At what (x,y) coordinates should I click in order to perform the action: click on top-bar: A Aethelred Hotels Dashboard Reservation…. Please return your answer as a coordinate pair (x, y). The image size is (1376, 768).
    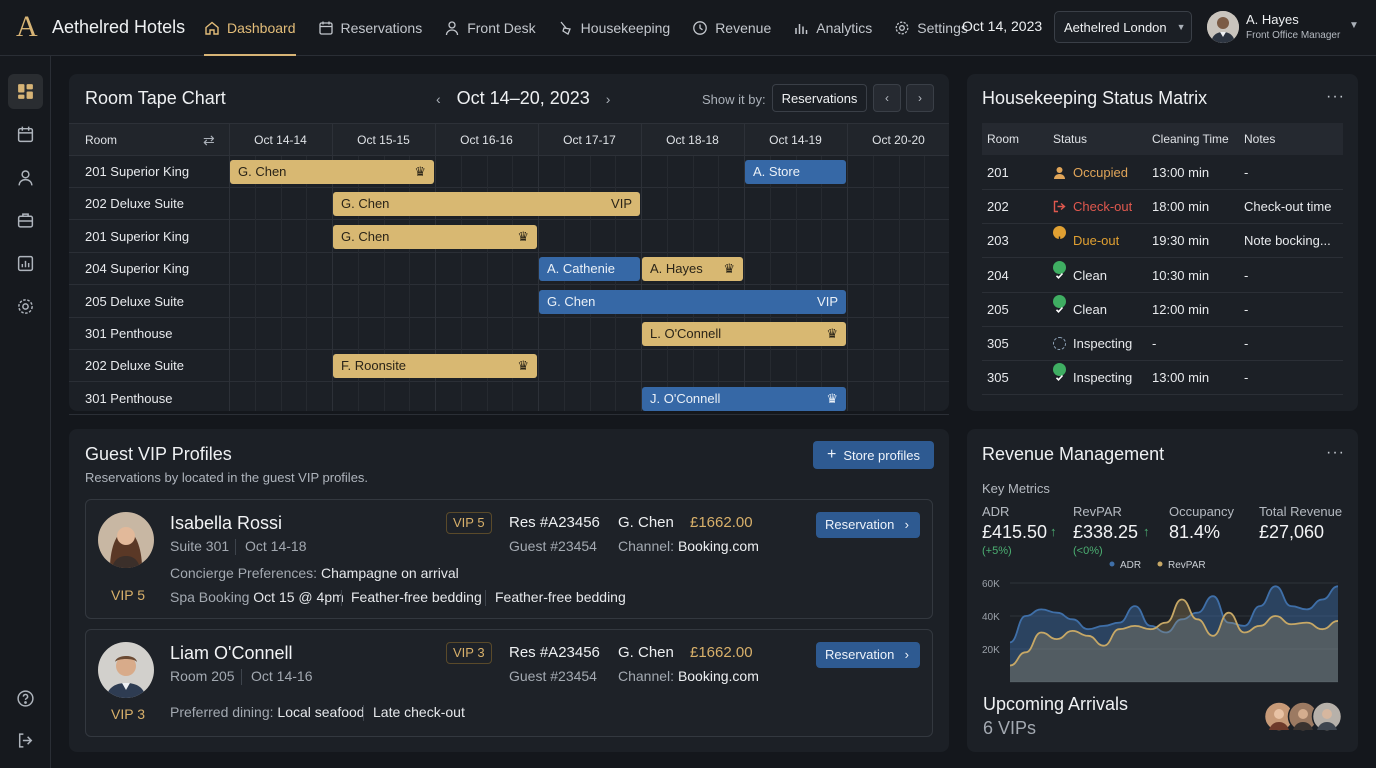
    Looking at the image, I should click on (688, 28).